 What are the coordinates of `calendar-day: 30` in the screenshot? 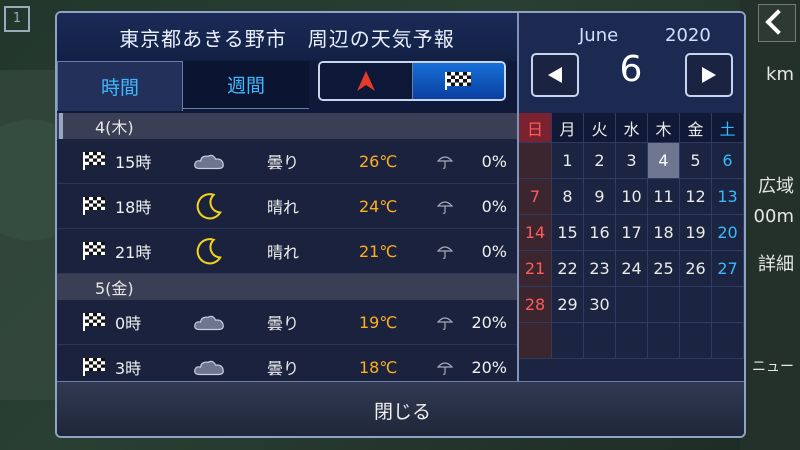 It's located at (600, 305).